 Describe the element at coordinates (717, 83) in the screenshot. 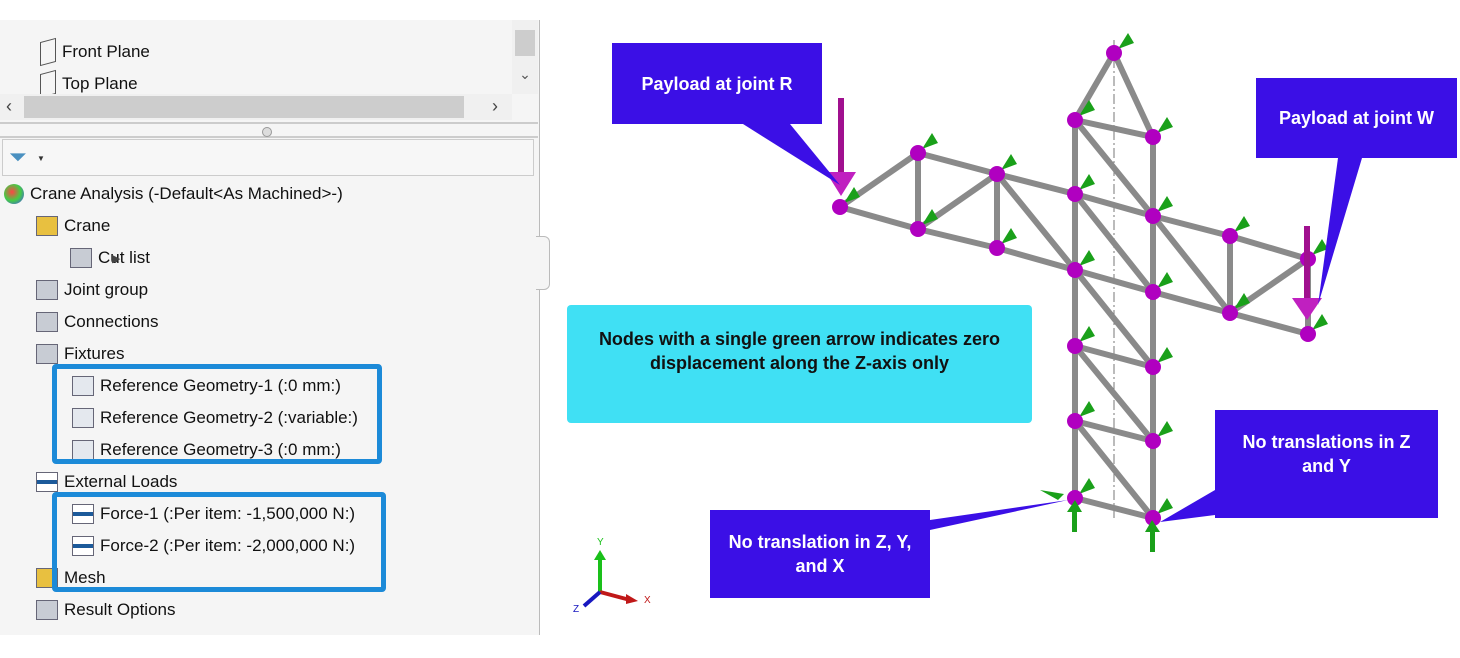

I see `callout-payload-r: Payload at joint R` at that location.